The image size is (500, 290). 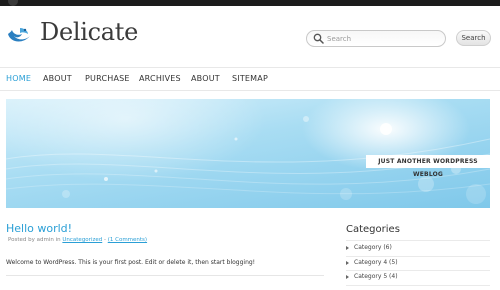 I want to click on category-label: Category 5 (4), so click(x=376, y=276).